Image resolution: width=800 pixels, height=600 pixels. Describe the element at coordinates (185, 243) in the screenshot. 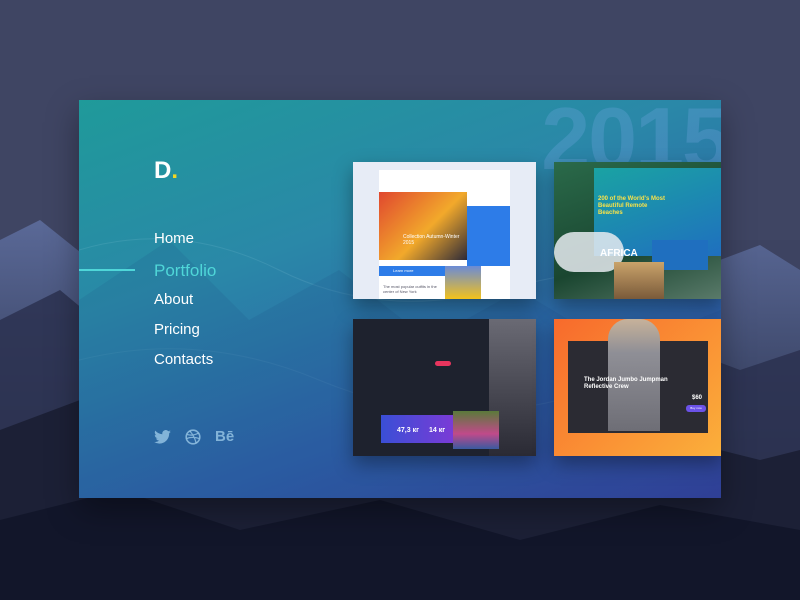

I see `nav-item-home: Home` at that location.